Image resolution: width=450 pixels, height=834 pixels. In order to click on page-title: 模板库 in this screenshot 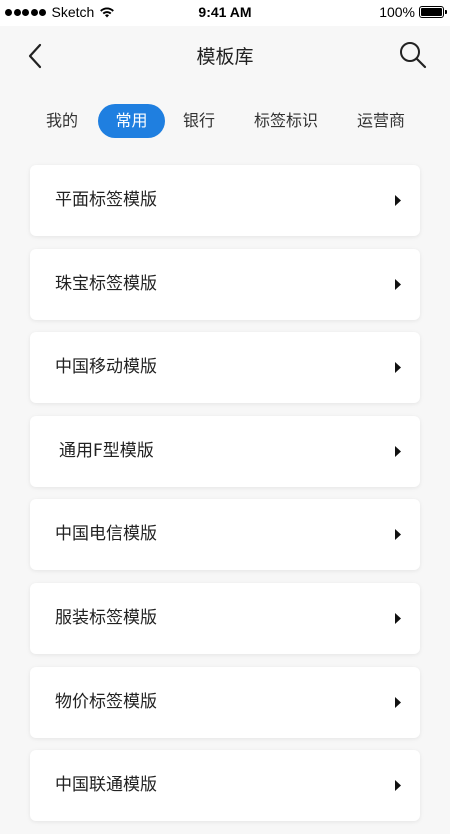, I will do `click(225, 57)`.